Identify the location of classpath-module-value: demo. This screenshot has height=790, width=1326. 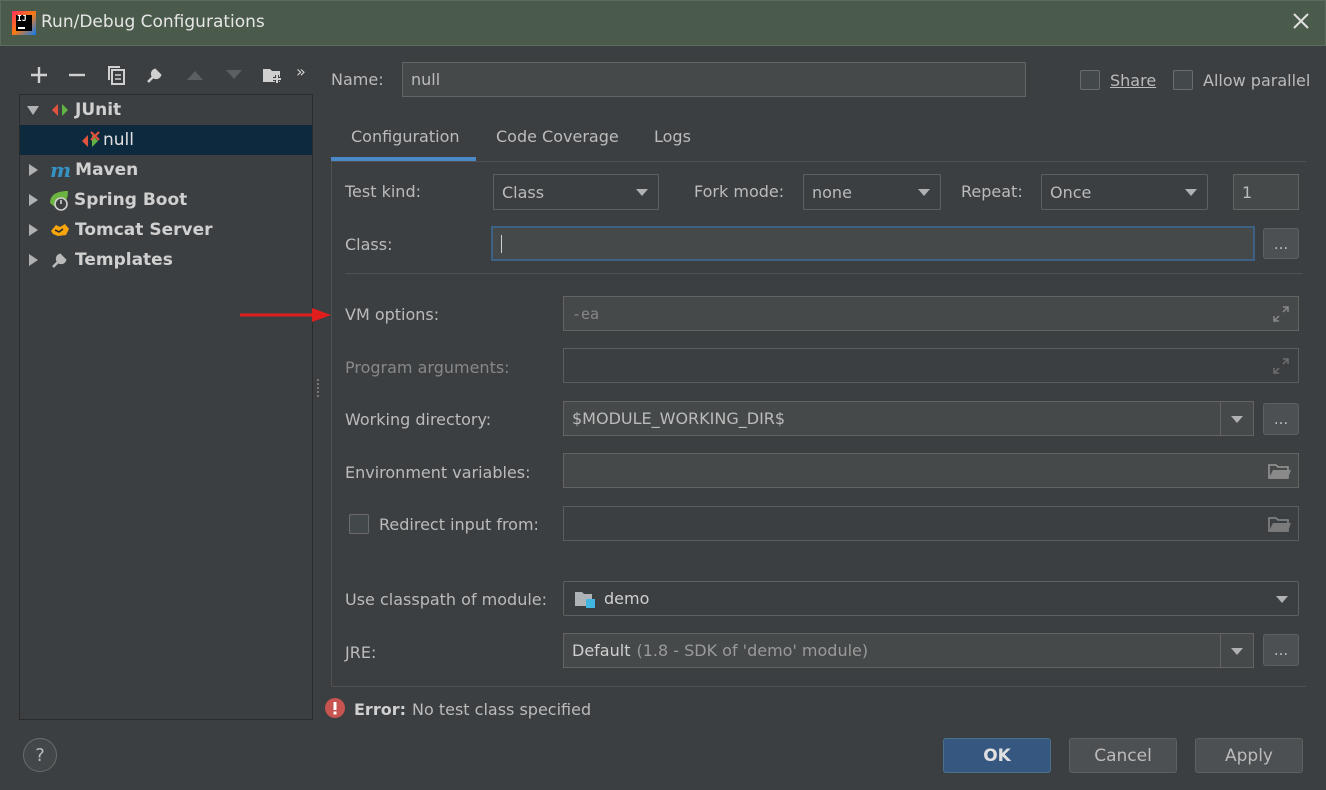
(627, 598).